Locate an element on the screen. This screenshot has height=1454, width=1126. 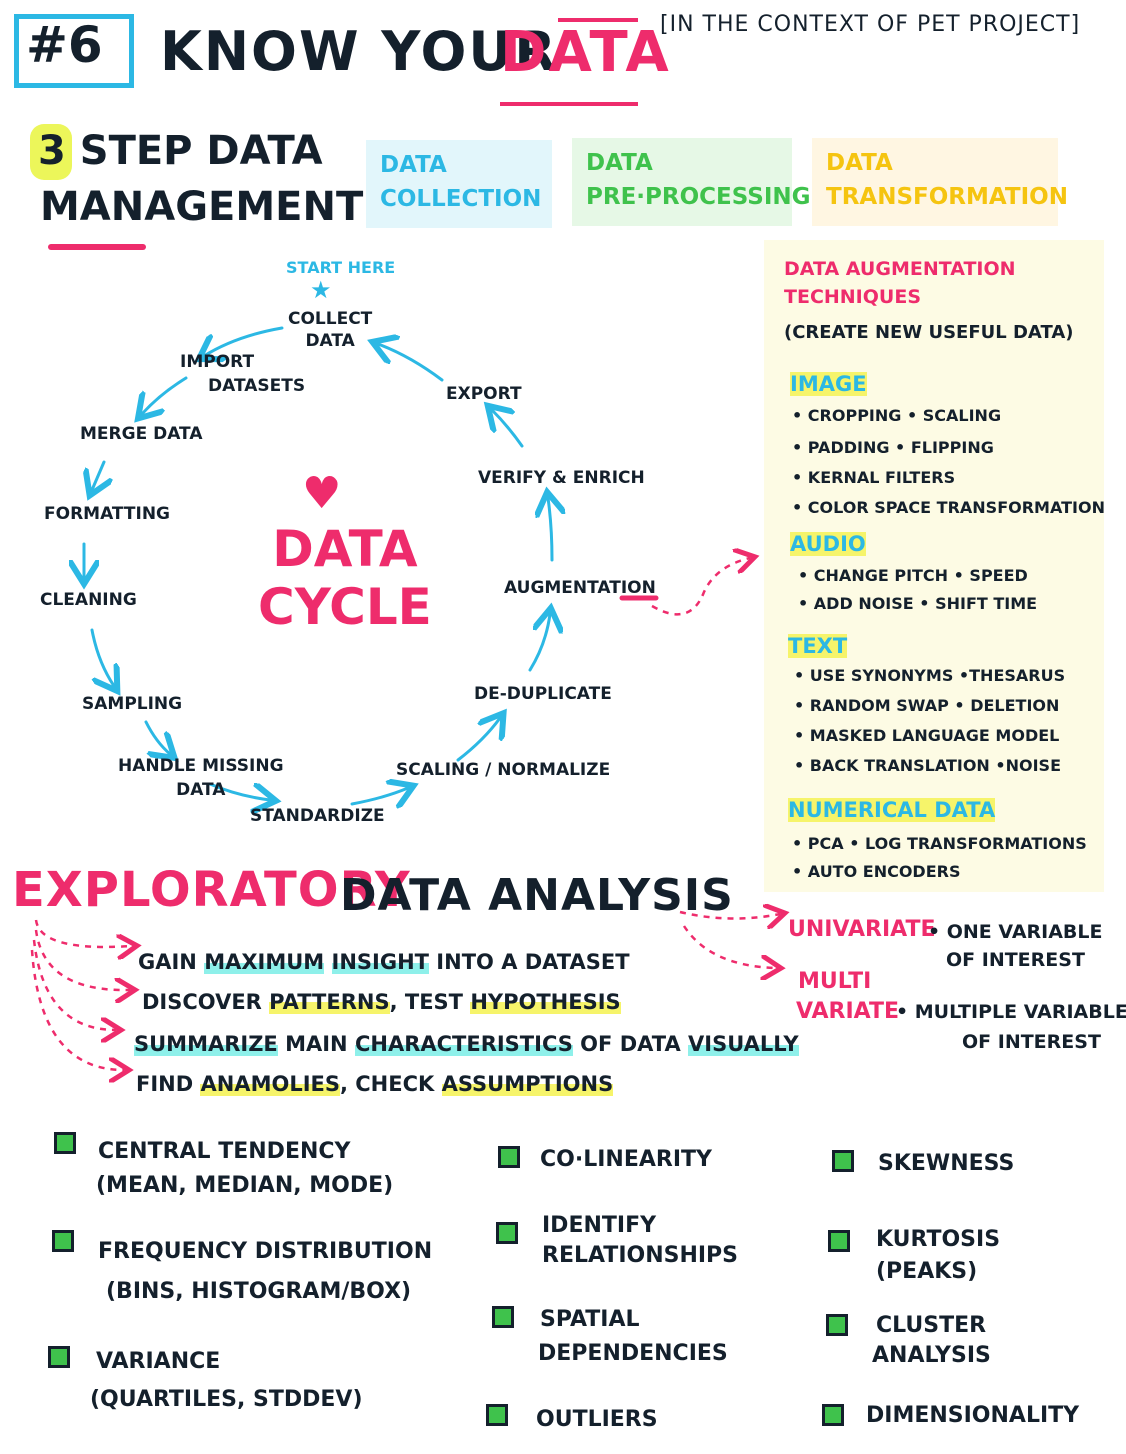
cycle-node-formatting: FORMATTING is located at coordinates (107, 514).